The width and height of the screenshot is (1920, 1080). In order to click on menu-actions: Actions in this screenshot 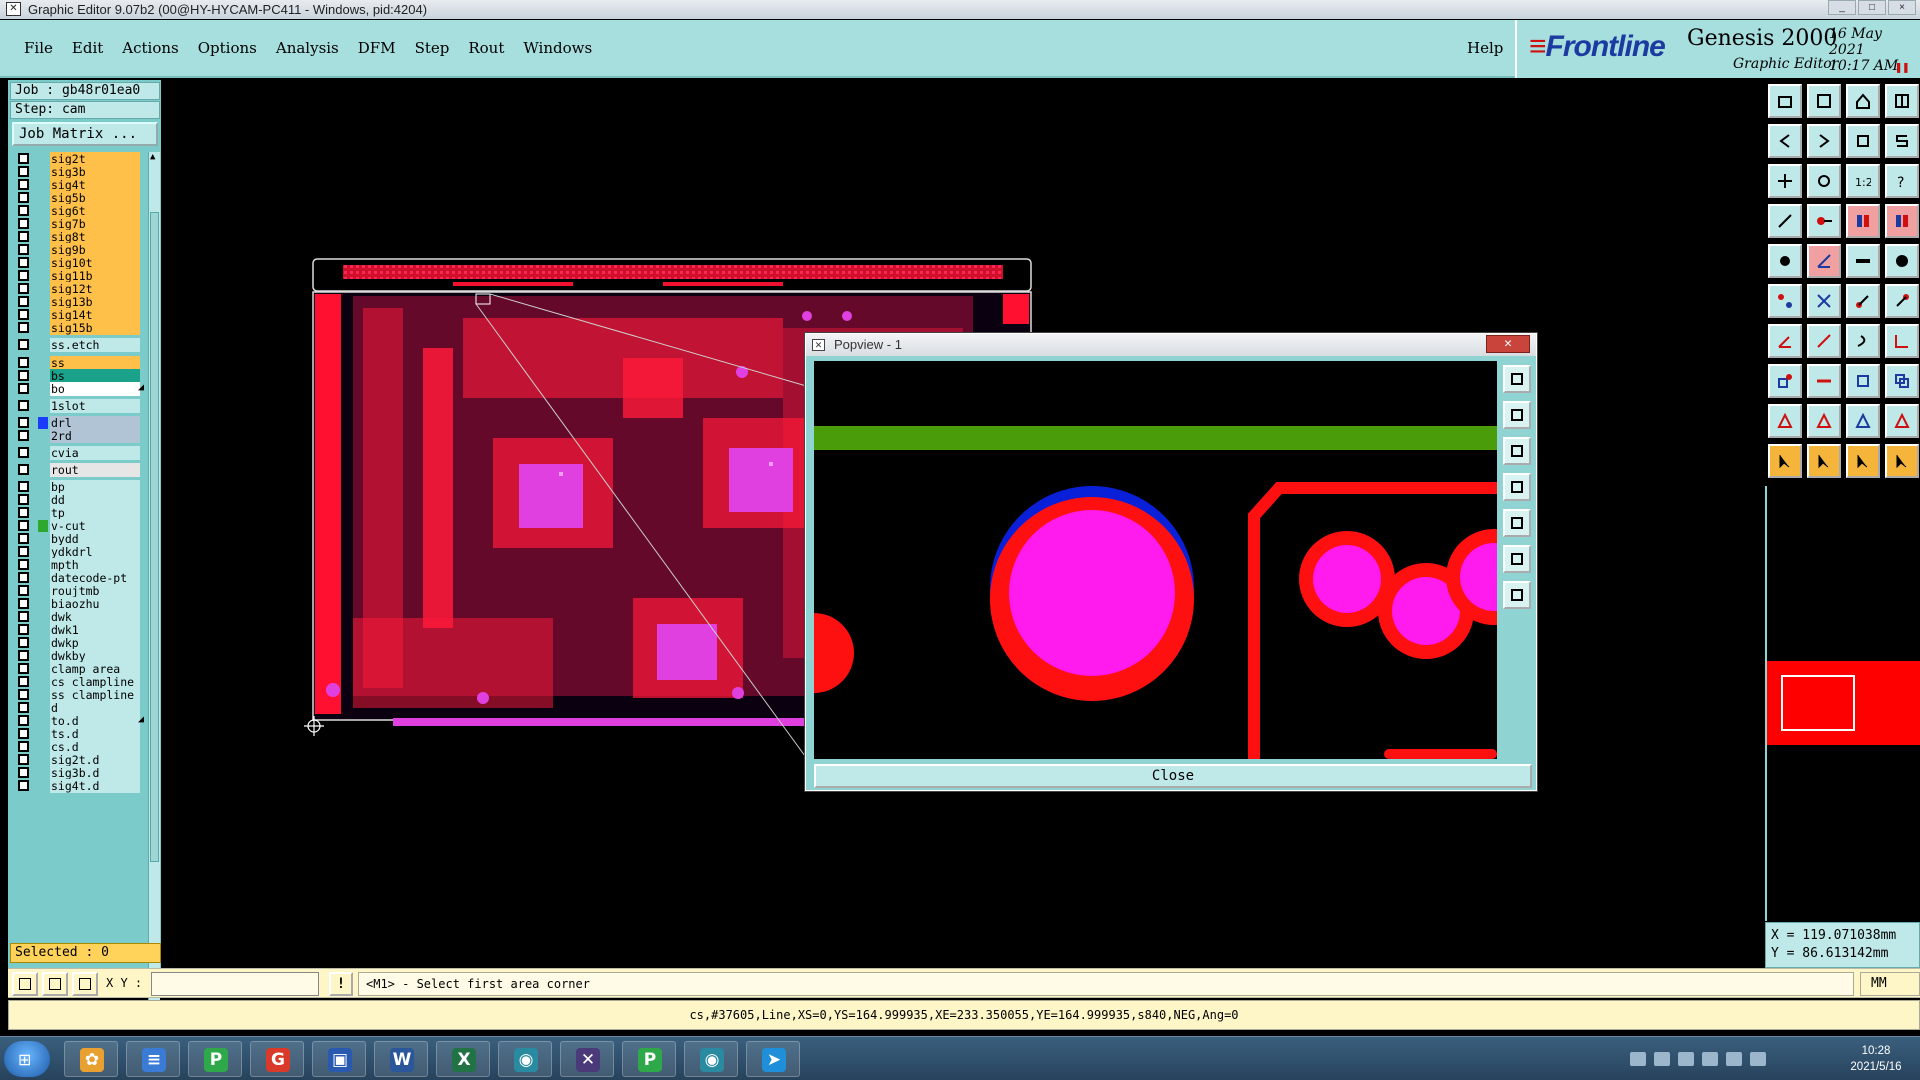, I will do `click(150, 48)`.